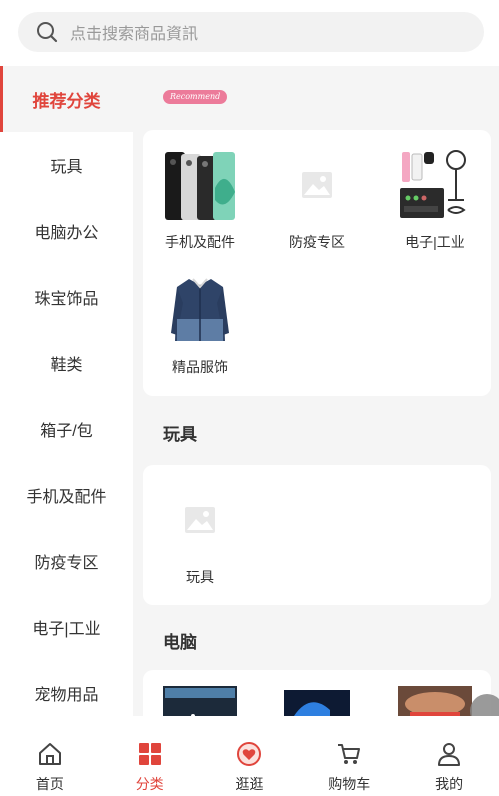  I want to click on sidebar-item-label: 珠宝饰品, so click(66, 299).